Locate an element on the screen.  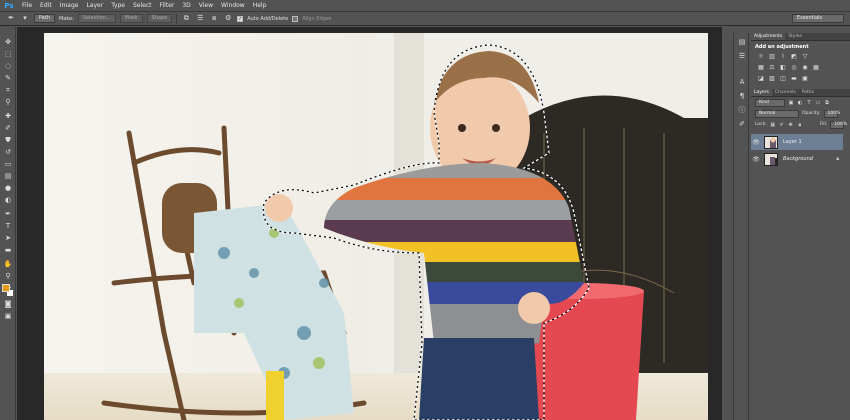
eraser-tool-icon: ▭ is located at coordinates (8, 164).